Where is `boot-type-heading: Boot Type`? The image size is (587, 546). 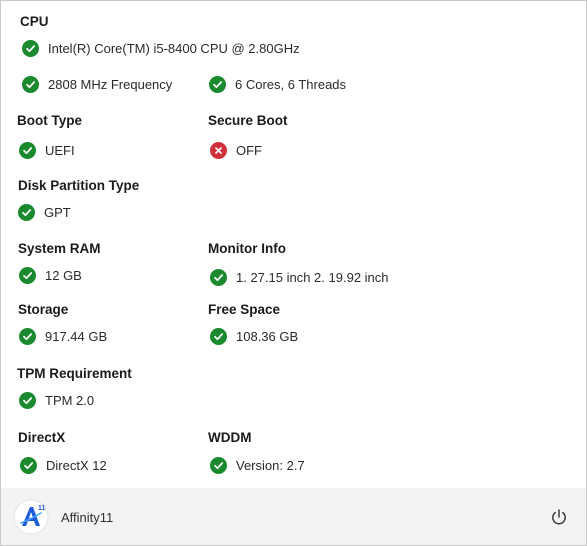 boot-type-heading: Boot Type is located at coordinates (49, 120).